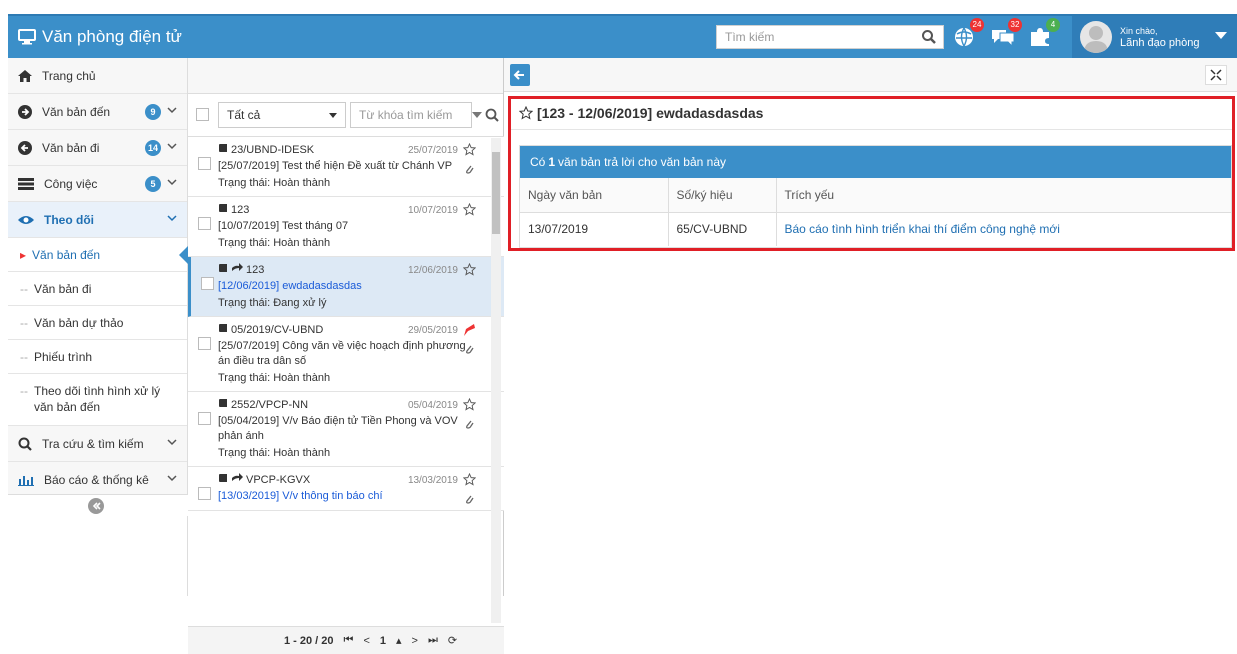  I want to click on header-search, so click(830, 37).